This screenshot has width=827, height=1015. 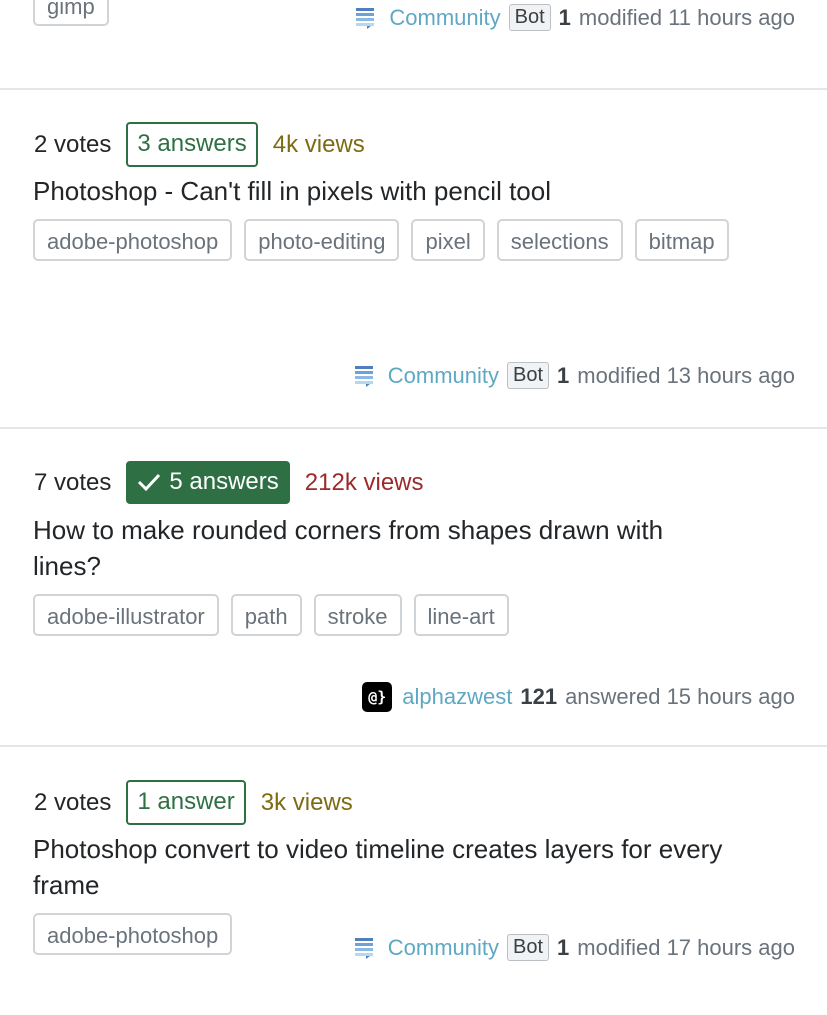 What do you see at coordinates (680, 697) in the screenshot?
I see `activity-time: answered 15 hours ago` at bounding box center [680, 697].